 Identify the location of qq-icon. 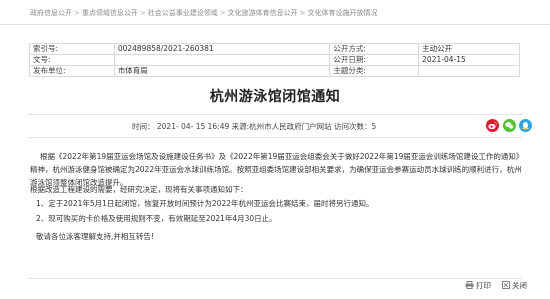
(525, 125).